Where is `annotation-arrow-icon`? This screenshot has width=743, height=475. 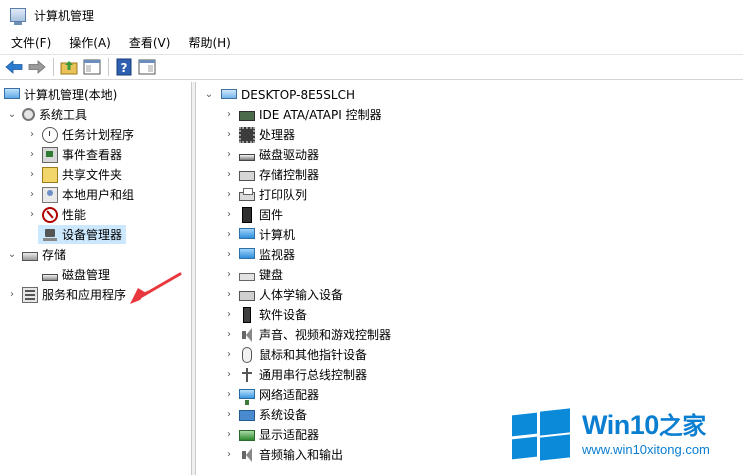 annotation-arrow-icon is located at coordinates (156, 288).